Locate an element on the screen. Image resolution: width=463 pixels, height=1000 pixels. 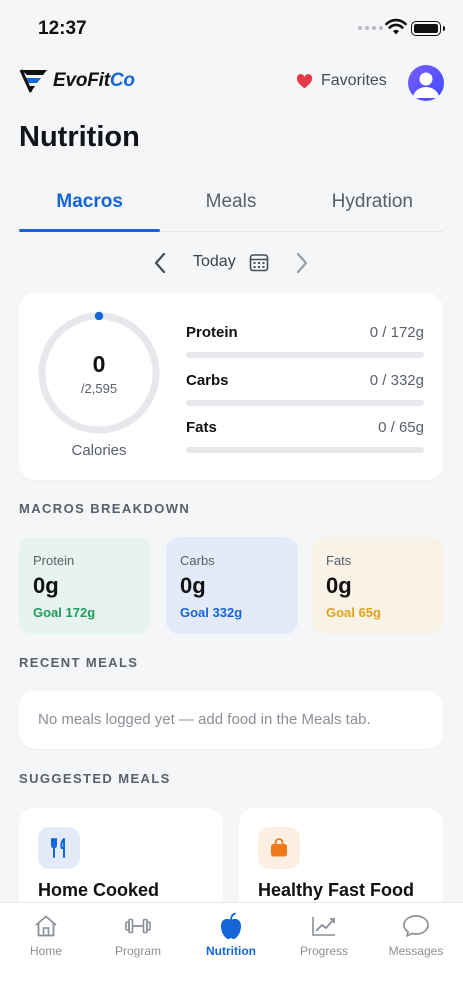
macro-row-protein: Protein 0 / 172g is located at coordinates (305, 341).